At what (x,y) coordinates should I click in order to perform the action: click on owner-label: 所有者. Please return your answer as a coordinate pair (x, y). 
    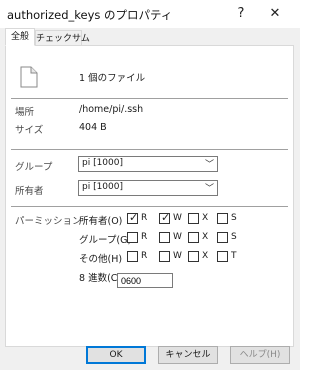
    Looking at the image, I should click on (29, 191).